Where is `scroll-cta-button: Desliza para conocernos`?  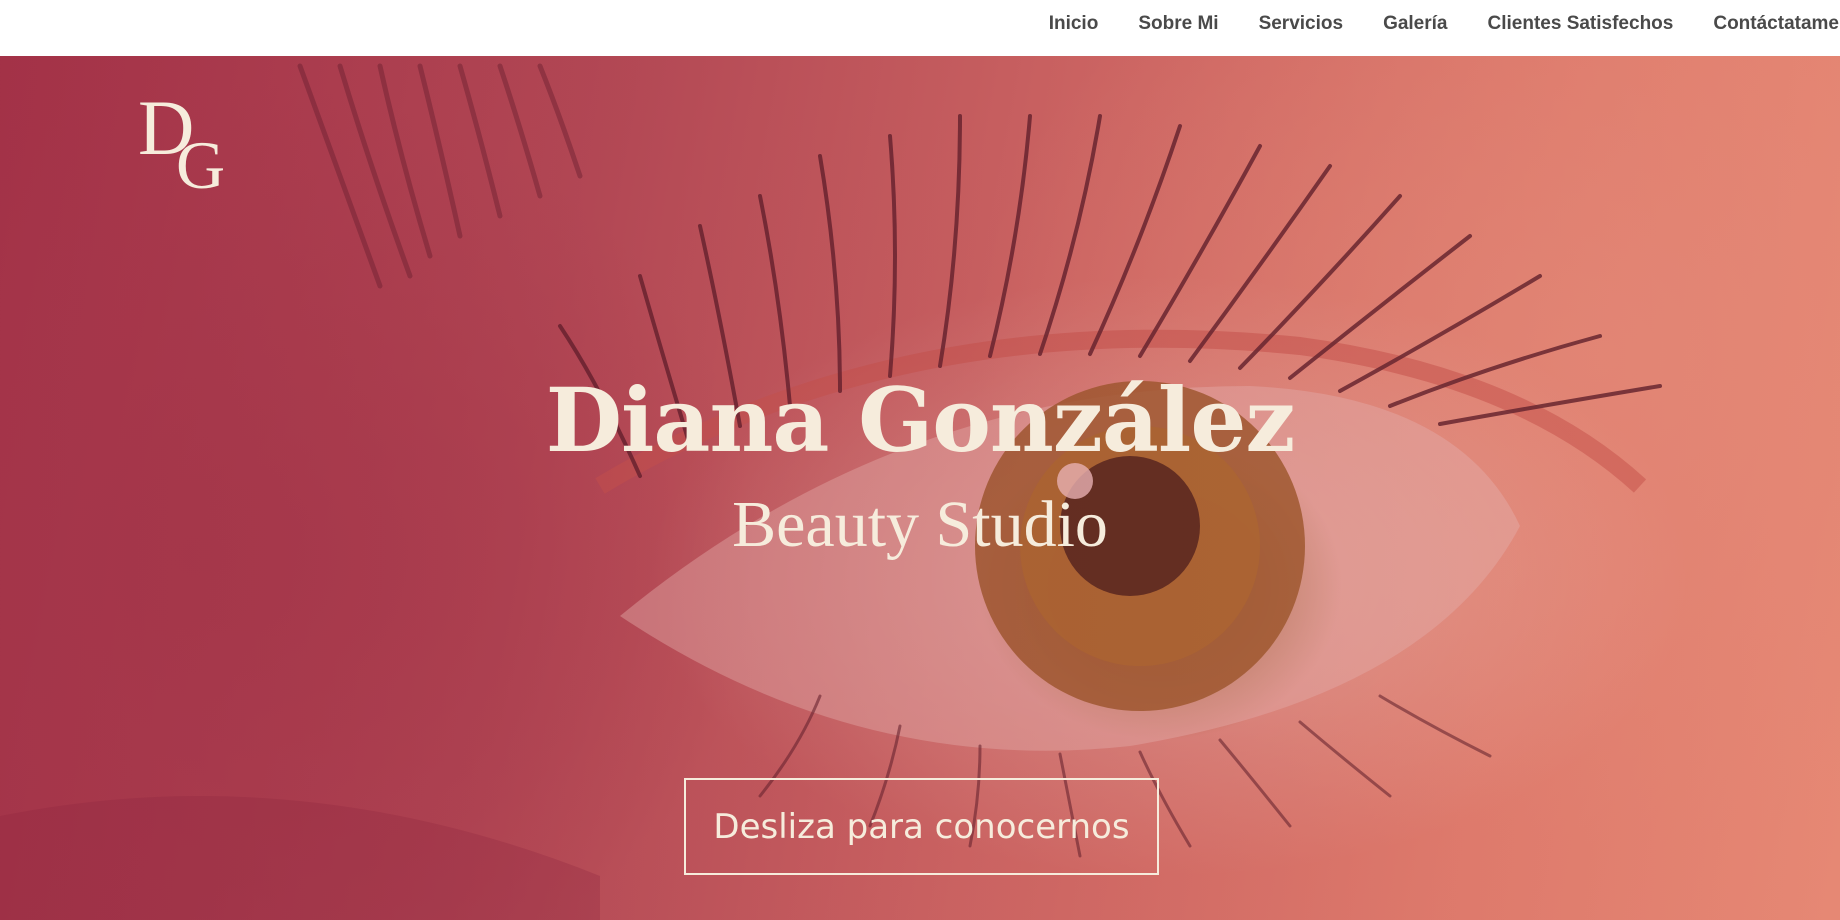 scroll-cta-button: Desliza para conocernos is located at coordinates (921, 826).